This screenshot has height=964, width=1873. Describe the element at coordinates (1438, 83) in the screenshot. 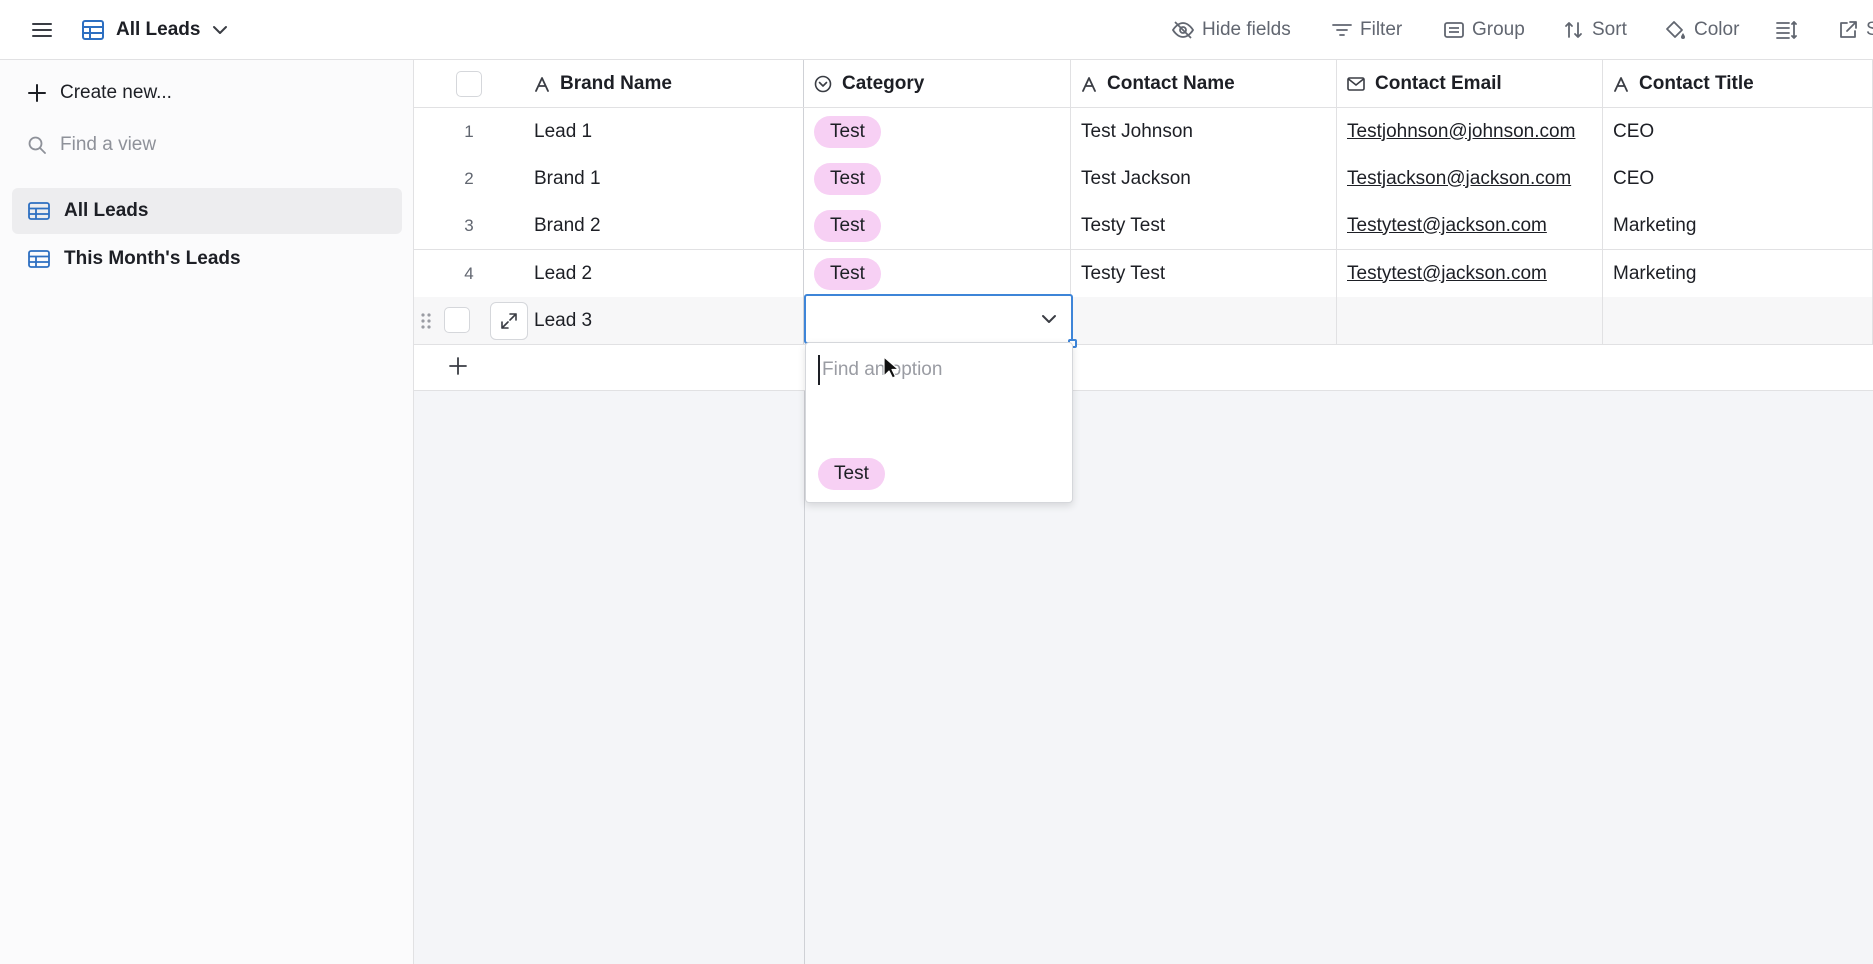

I see `column-header-label: Contact Email` at that location.